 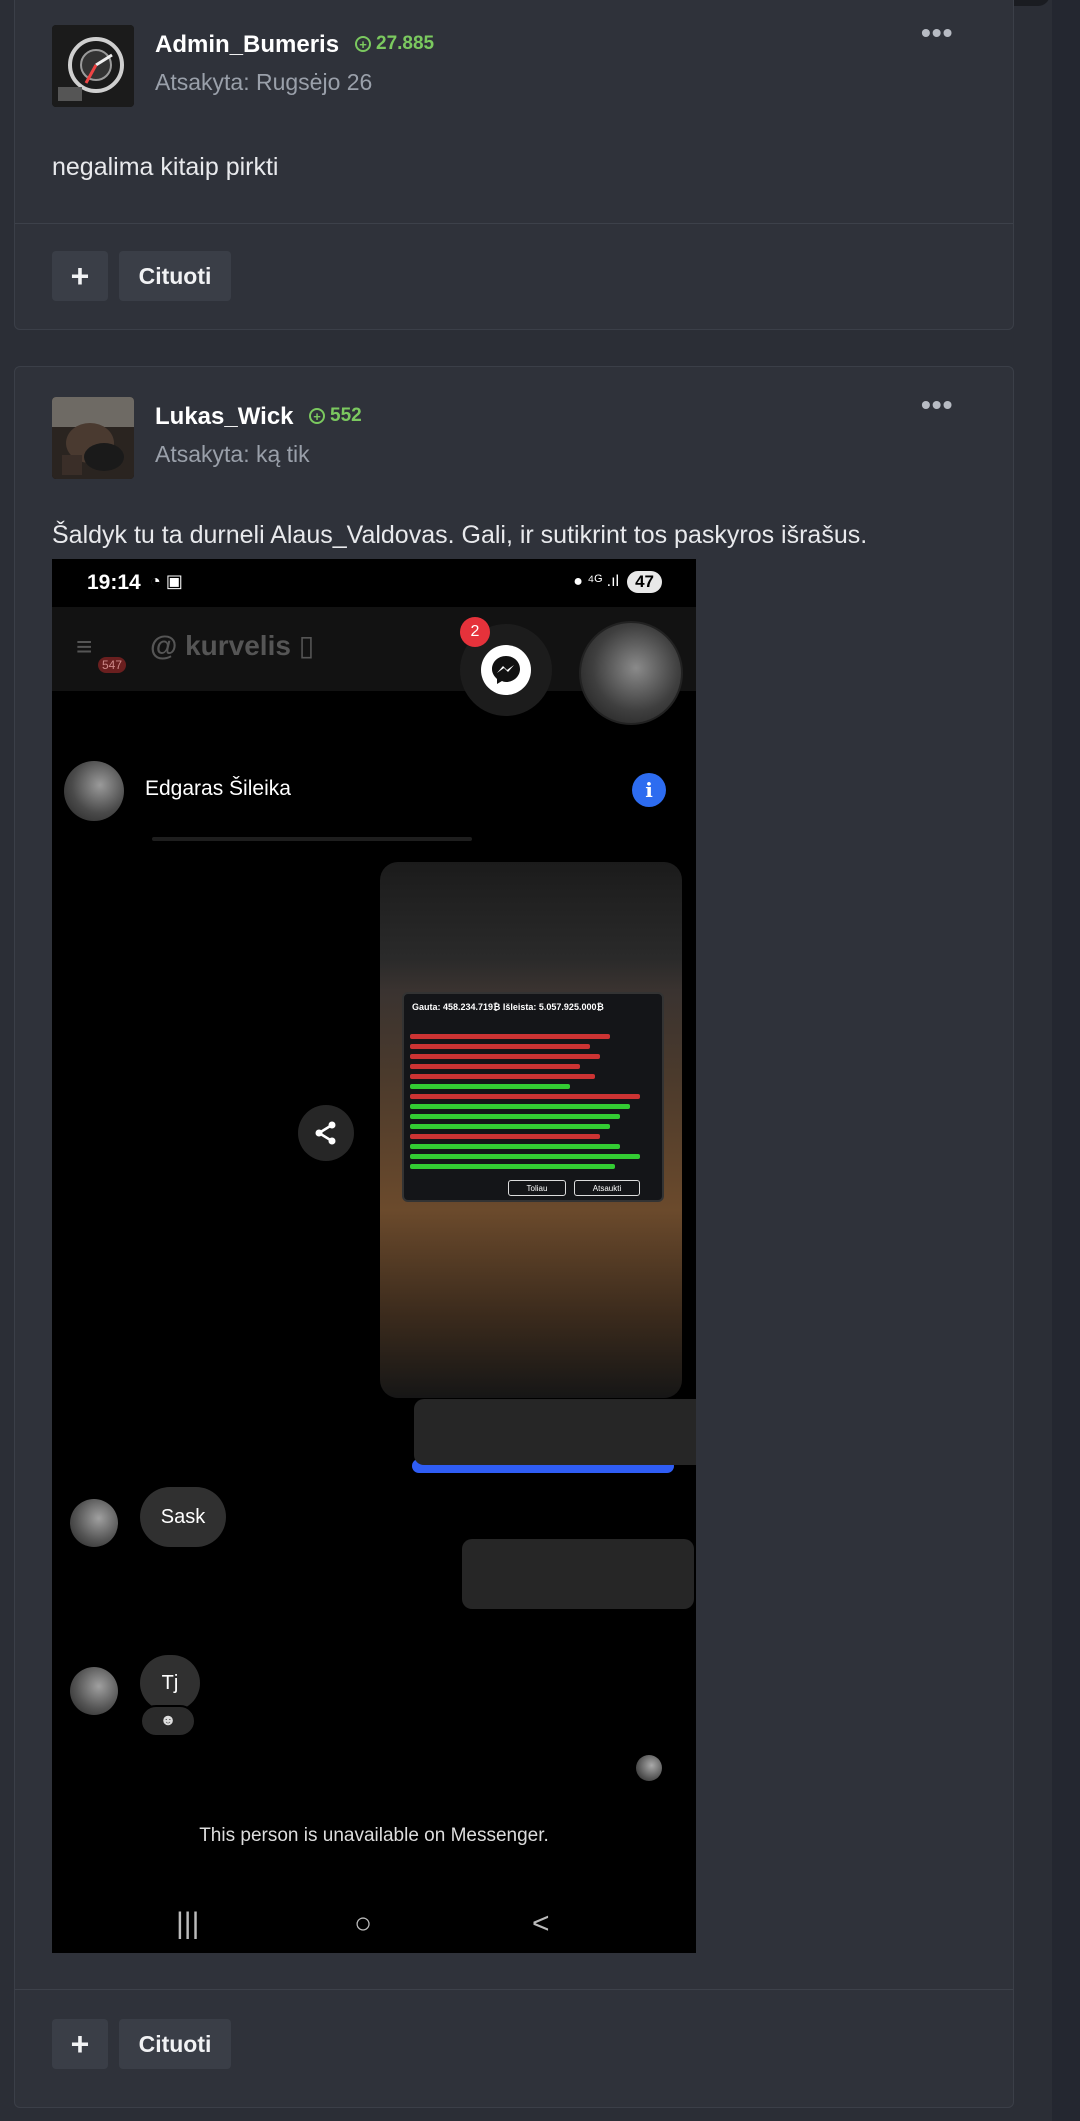 I want to click on notification-badge: 547, so click(x=112, y=665).